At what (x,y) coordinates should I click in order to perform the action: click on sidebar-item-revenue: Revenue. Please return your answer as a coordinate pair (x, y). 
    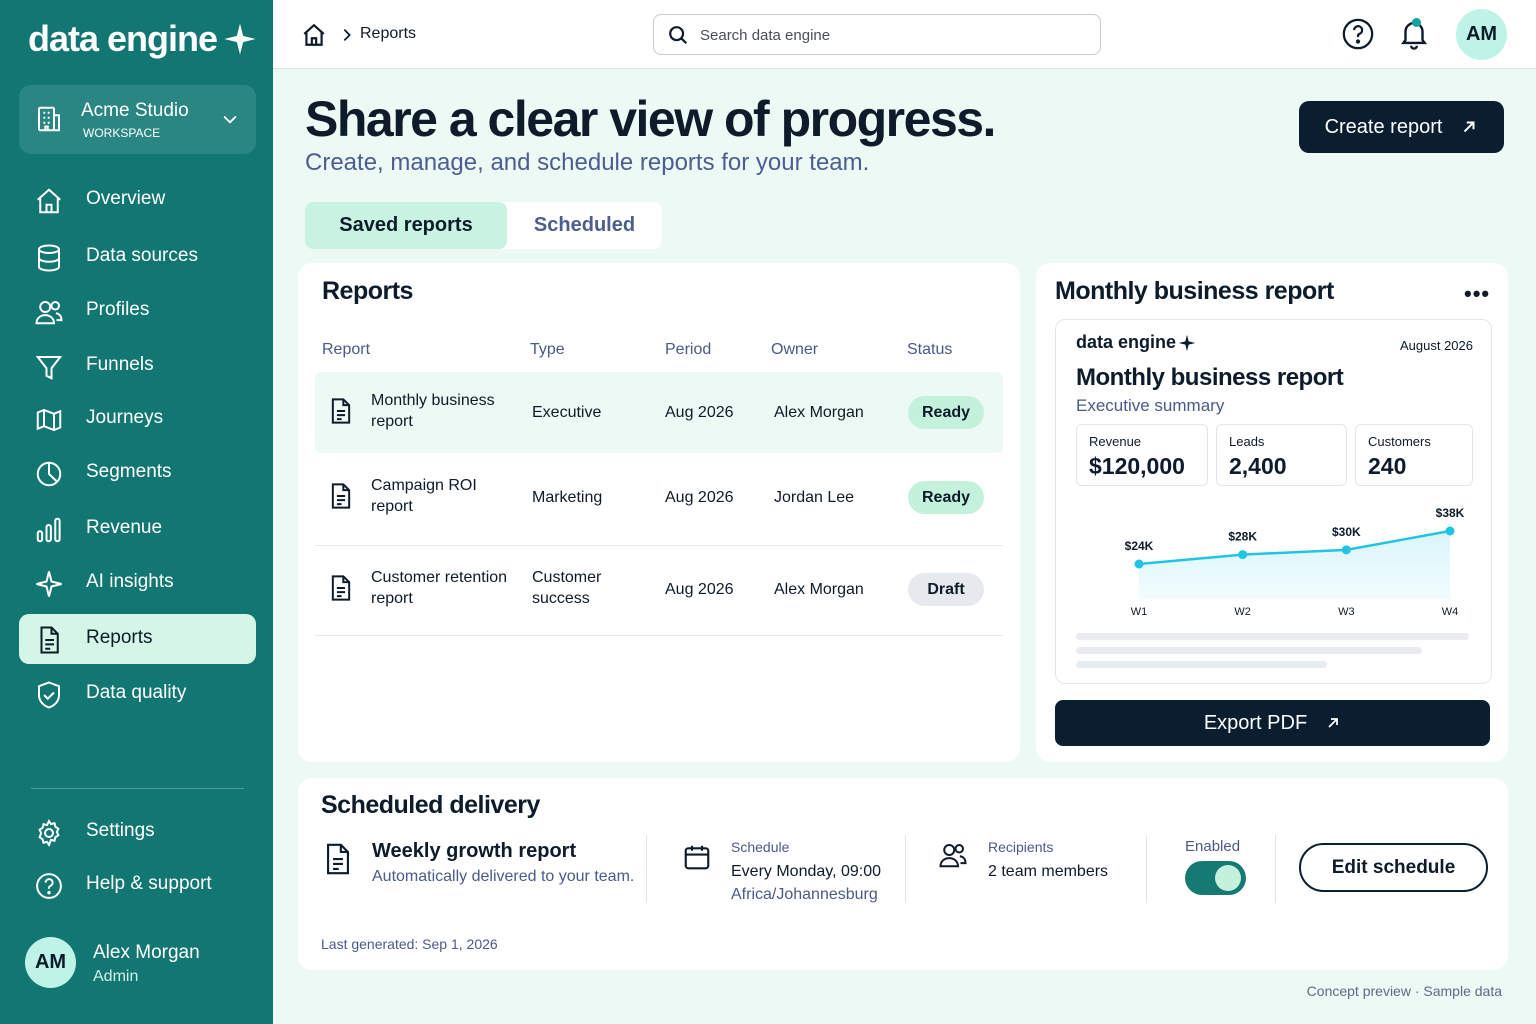
    Looking at the image, I should click on (137, 529).